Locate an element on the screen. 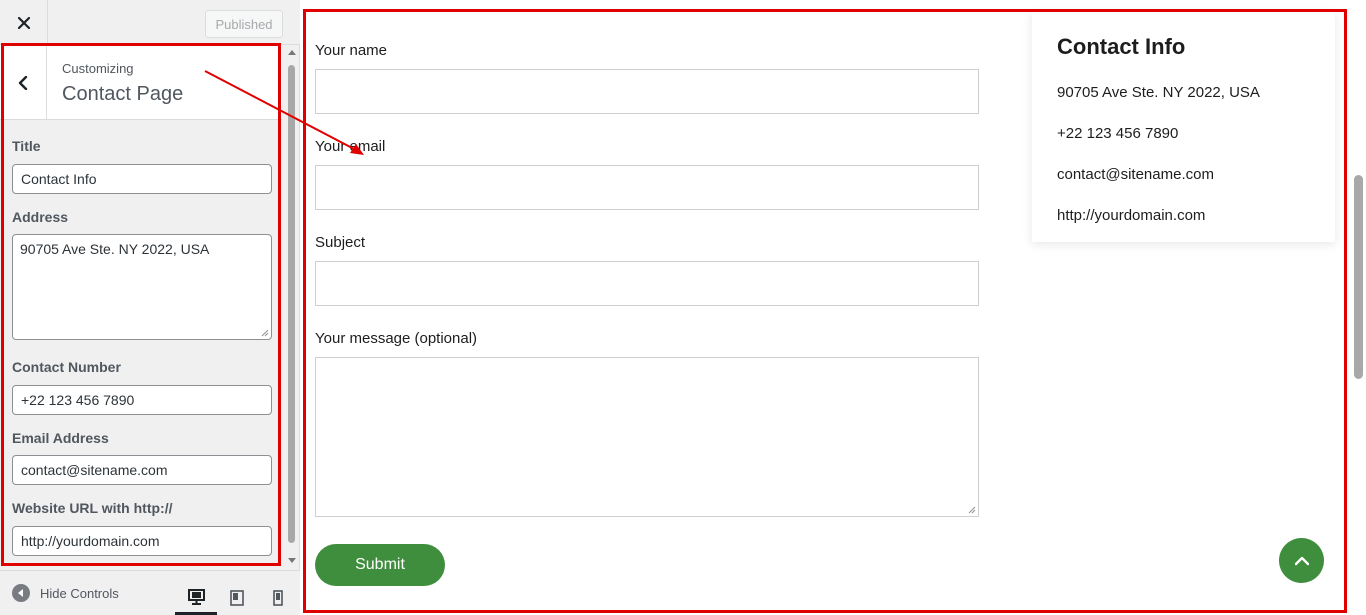 This screenshot has height=615, width=1366. collapse-icon is located at coordinates (21, 593).